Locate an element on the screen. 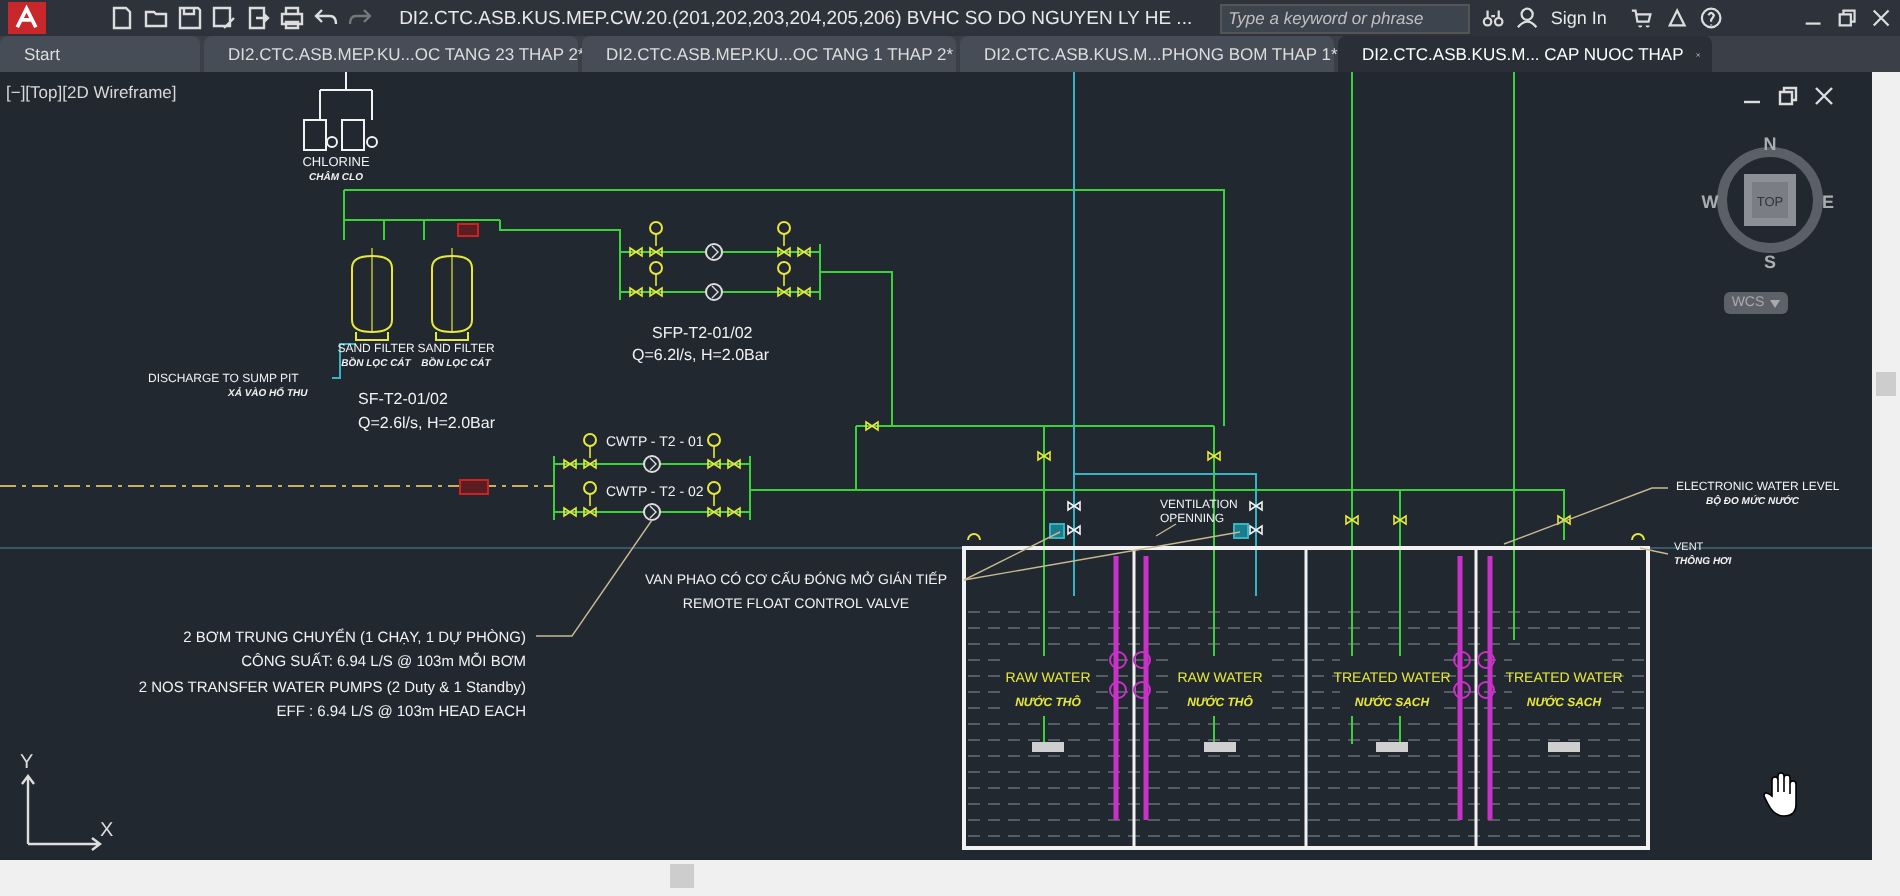 The image size is (1900, 896). drawing-label: SF-T2-01/02 is located at coordinates (403, 399).